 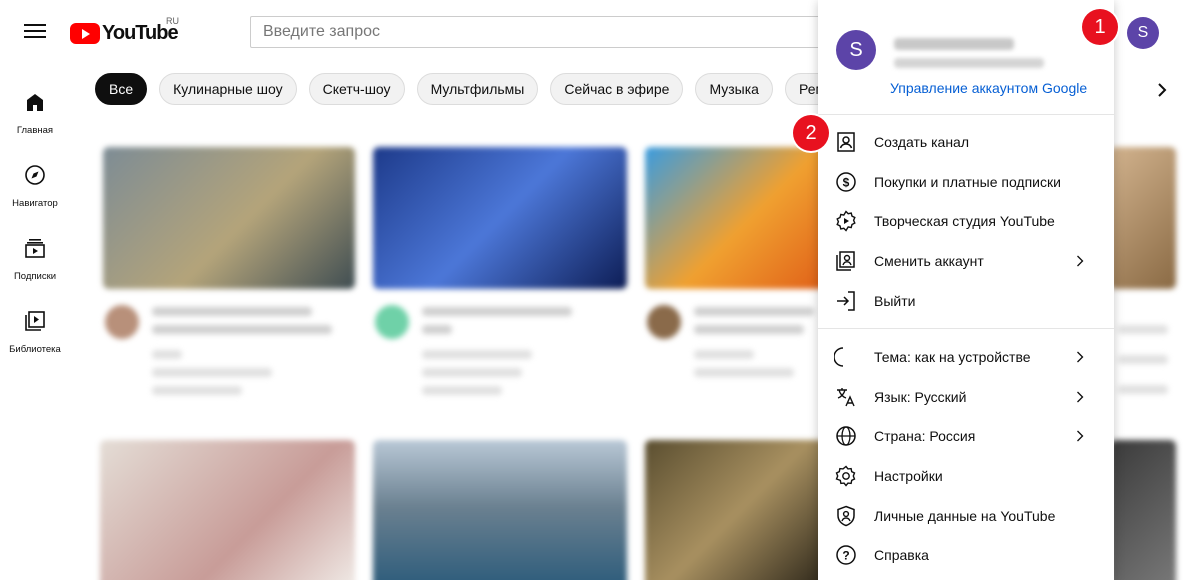 What do you see at coordinates (35, 349) in the screenshot?
I see `sidebar-item-label: Библиотека` at bounding box center [35, 349].